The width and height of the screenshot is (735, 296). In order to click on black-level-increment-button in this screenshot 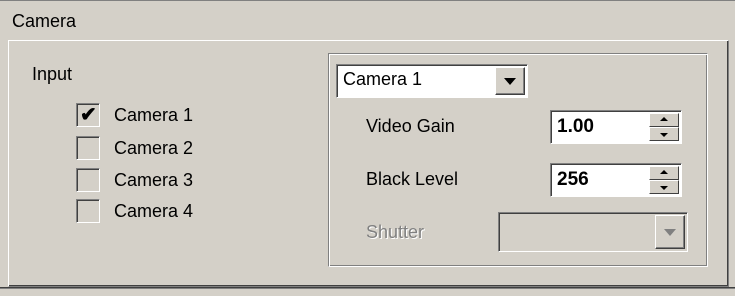, I will do `click(664, 173)`.